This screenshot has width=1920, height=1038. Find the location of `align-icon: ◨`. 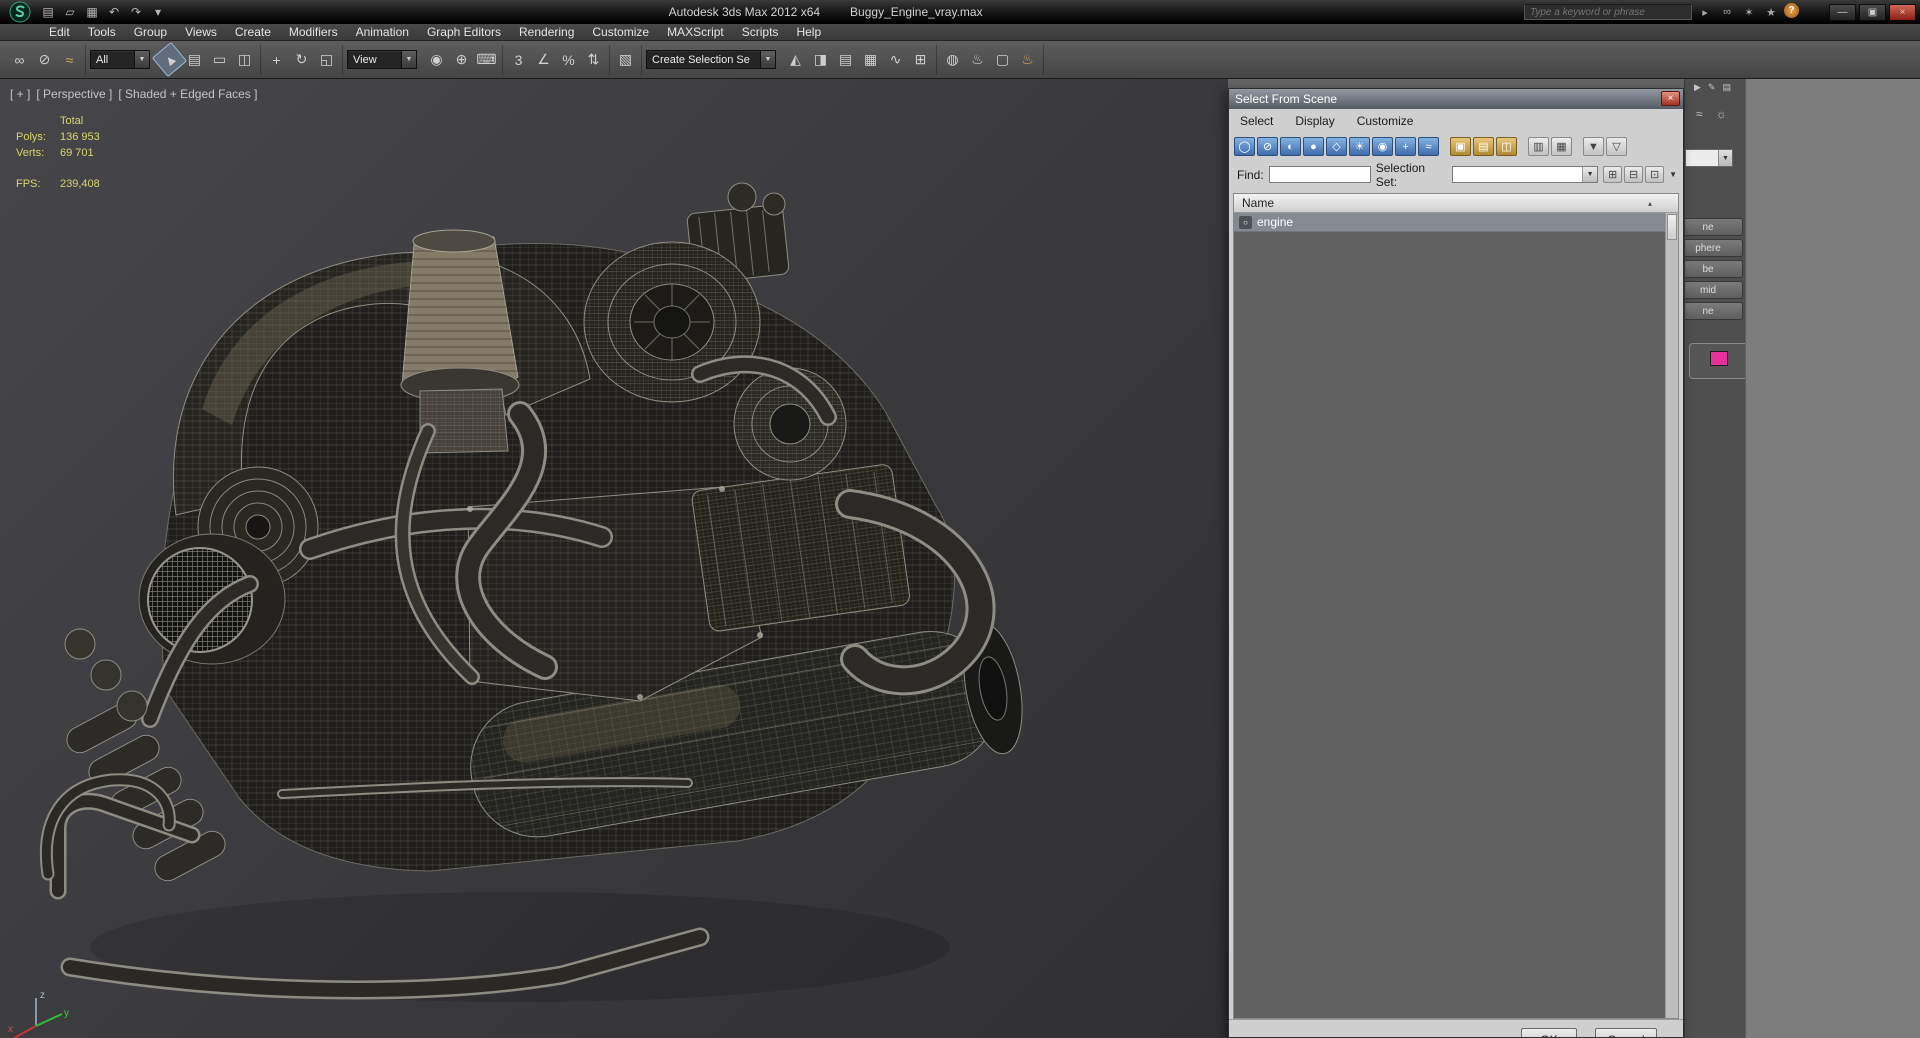

align-icon: ◨ is located at coordinates (820, 59).